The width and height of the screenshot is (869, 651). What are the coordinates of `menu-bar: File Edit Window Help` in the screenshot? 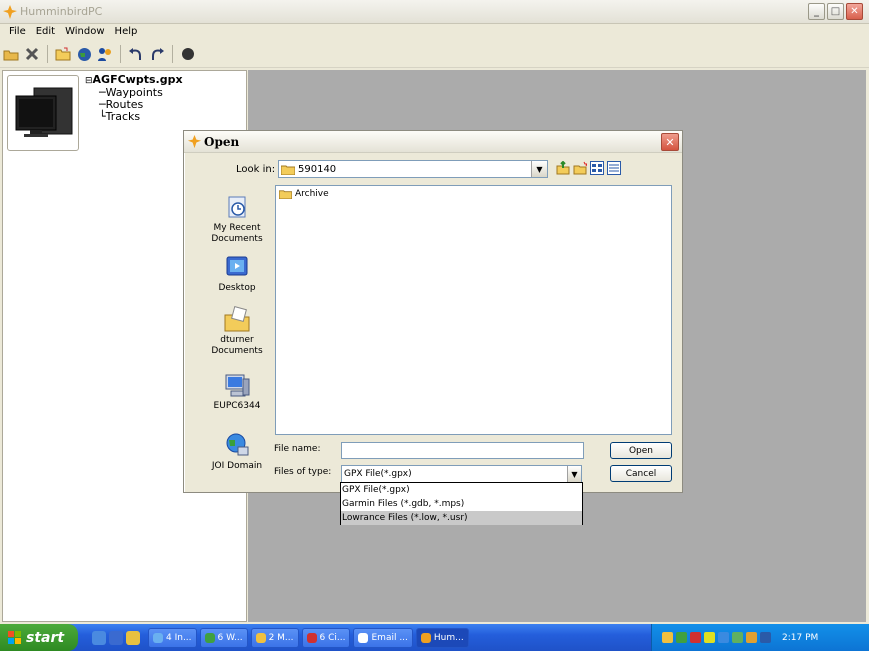 It's located at (434, 32).